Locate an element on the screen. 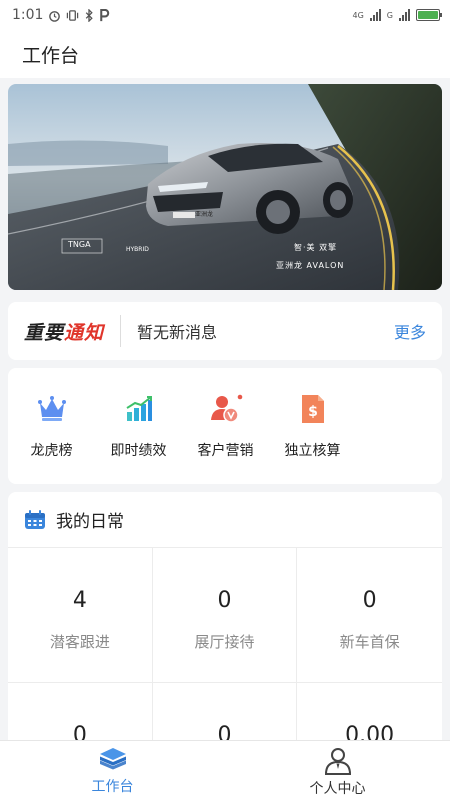  stat-cell-first-maintenance: 0 新车首保 is located at coordinates (369, 615).